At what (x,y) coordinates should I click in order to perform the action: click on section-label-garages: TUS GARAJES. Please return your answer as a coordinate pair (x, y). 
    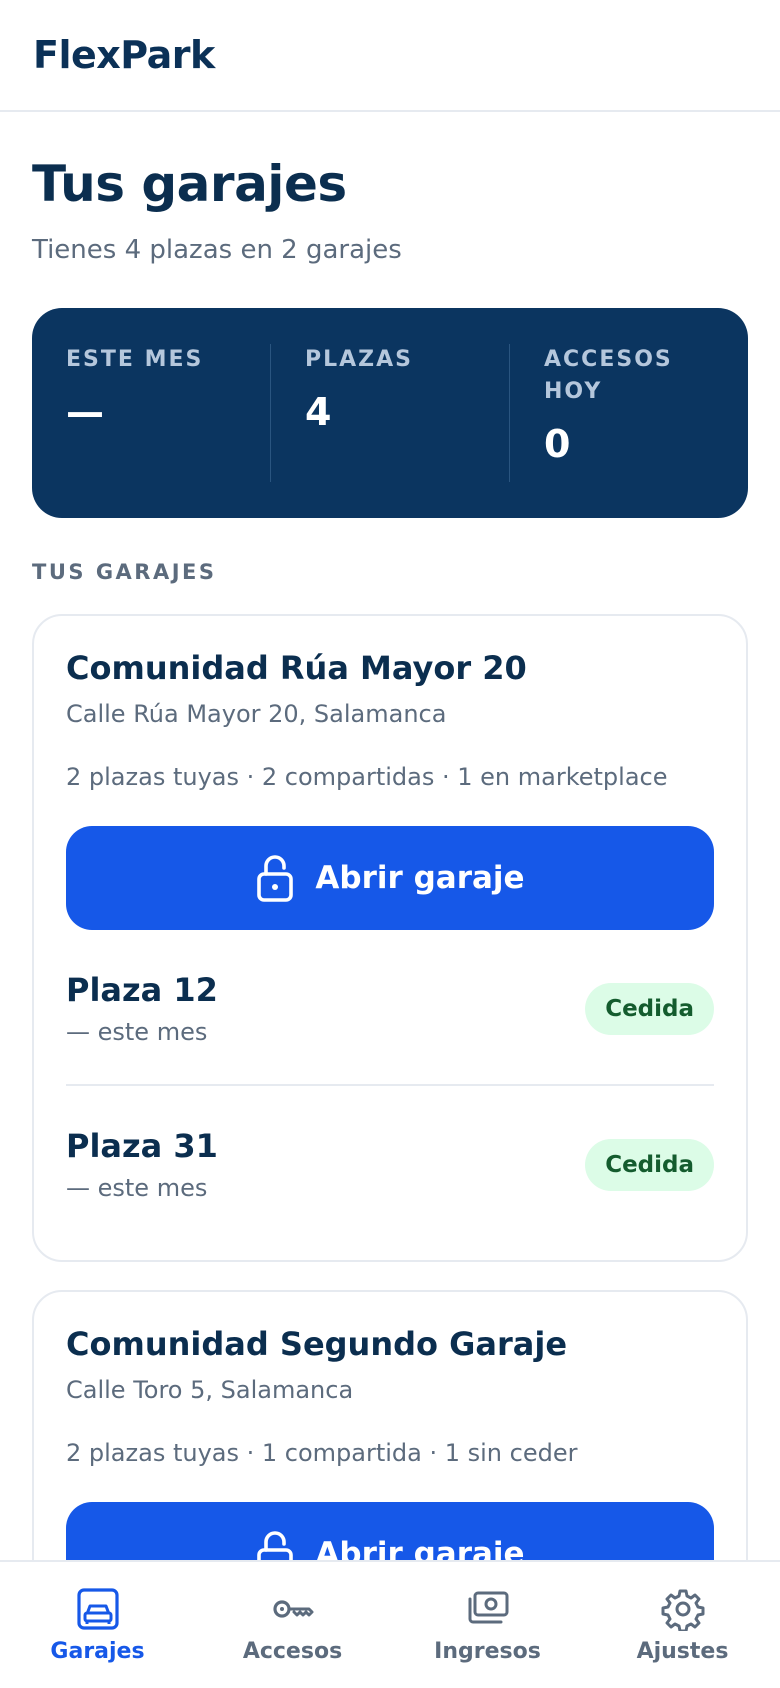
    Looking at the image, I should click on (124, 572).